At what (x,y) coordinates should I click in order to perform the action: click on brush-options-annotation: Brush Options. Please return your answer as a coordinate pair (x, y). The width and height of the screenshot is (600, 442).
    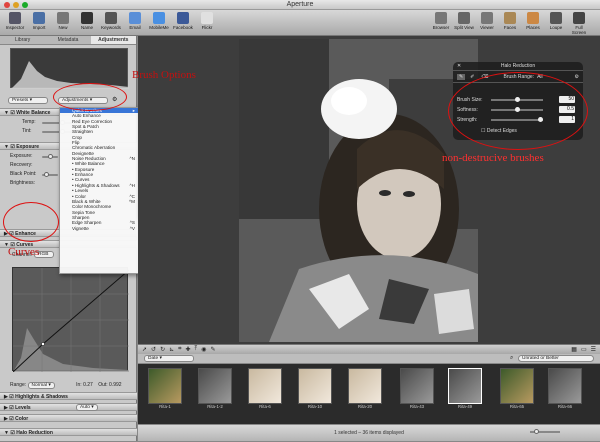
    Looking at the image, I should click on (164, 75).